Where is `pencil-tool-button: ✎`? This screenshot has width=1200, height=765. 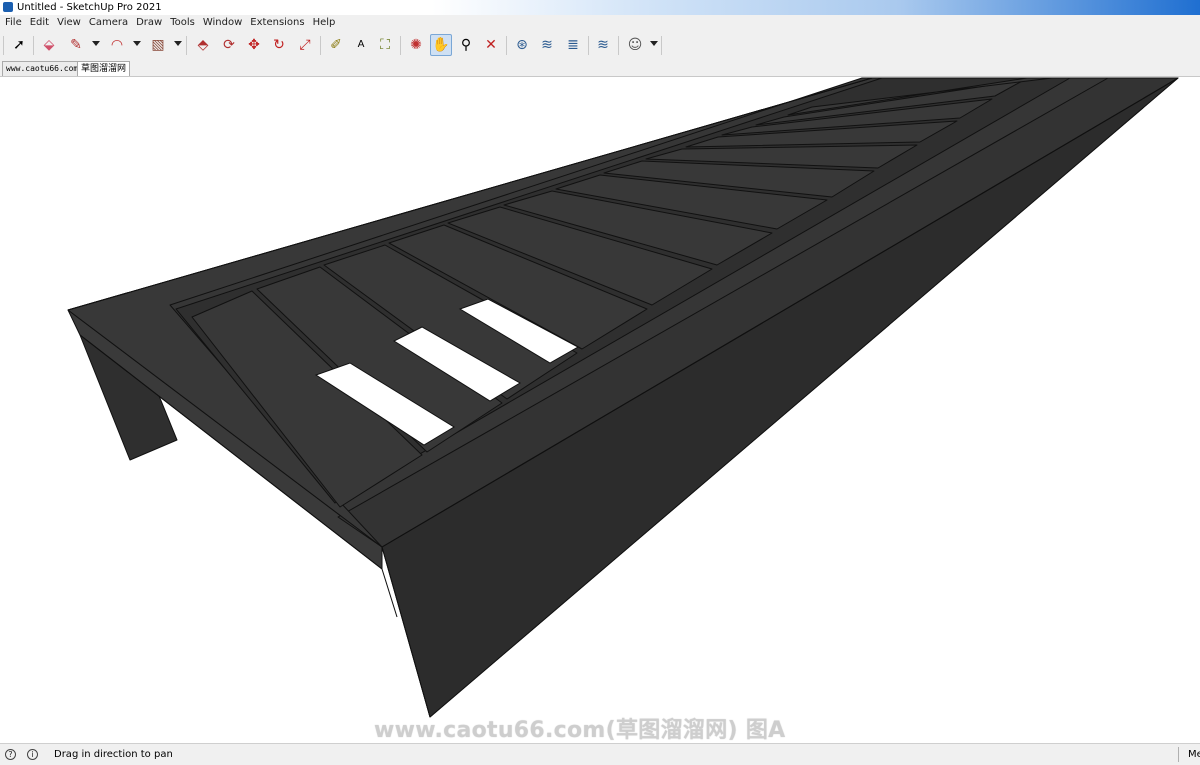
pencil-tool-button: ✎ is located at coordinates (76, 45).